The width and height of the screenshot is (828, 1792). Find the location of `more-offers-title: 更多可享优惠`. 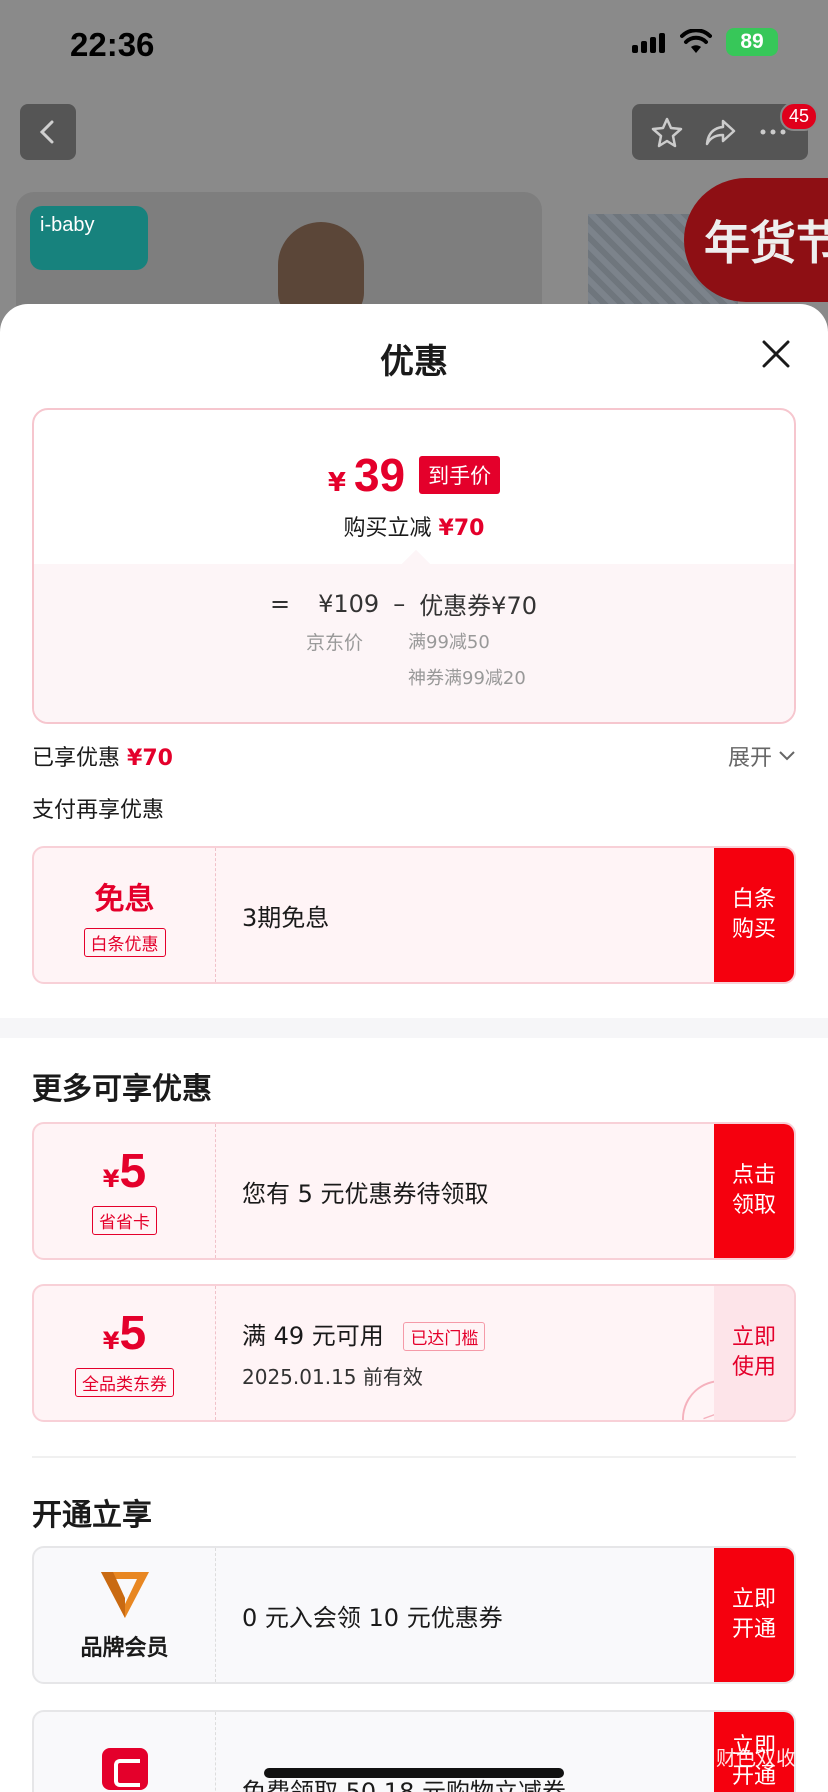

more-offers-title: 更多可享优惠 is located at coordinates (122, 1089).